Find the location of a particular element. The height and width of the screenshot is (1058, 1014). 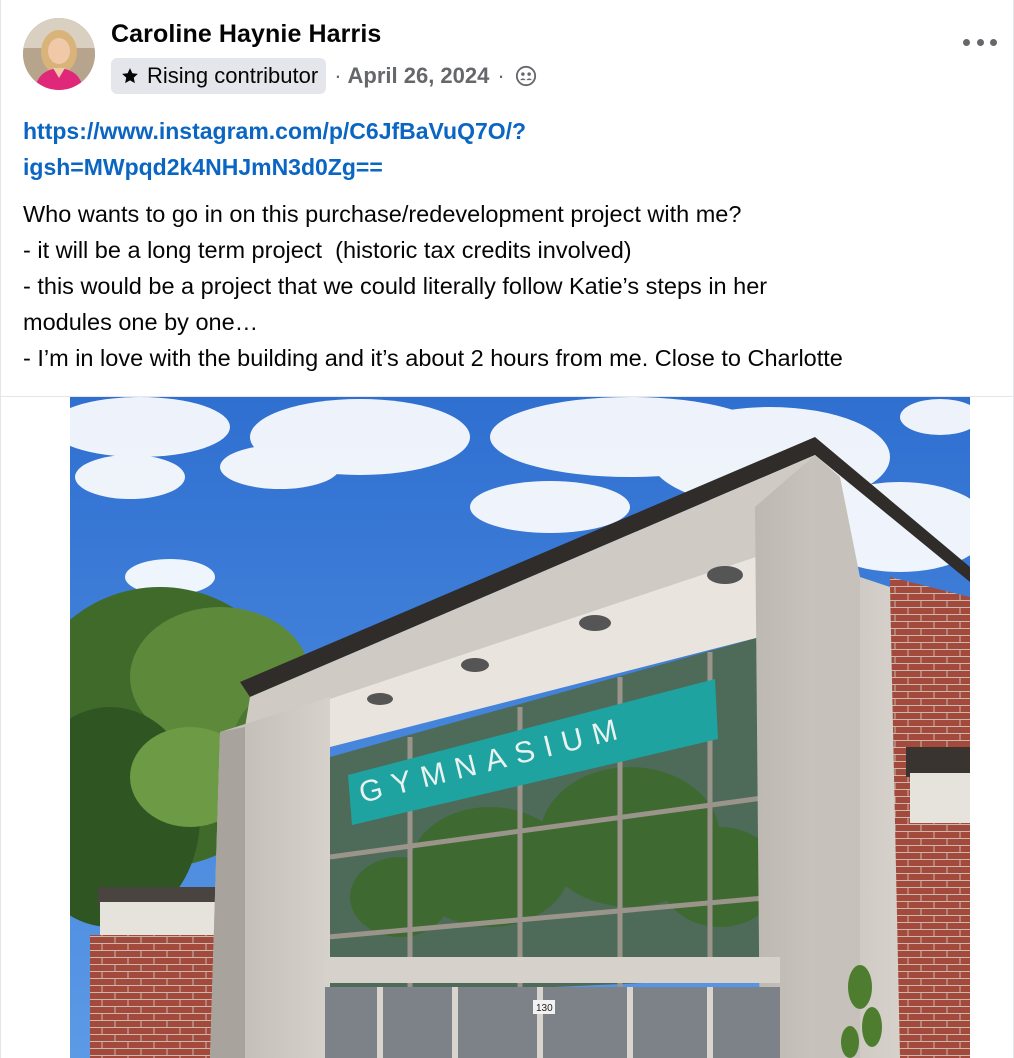

badge-label: Rising contributor is located at coordinates (233, 75).